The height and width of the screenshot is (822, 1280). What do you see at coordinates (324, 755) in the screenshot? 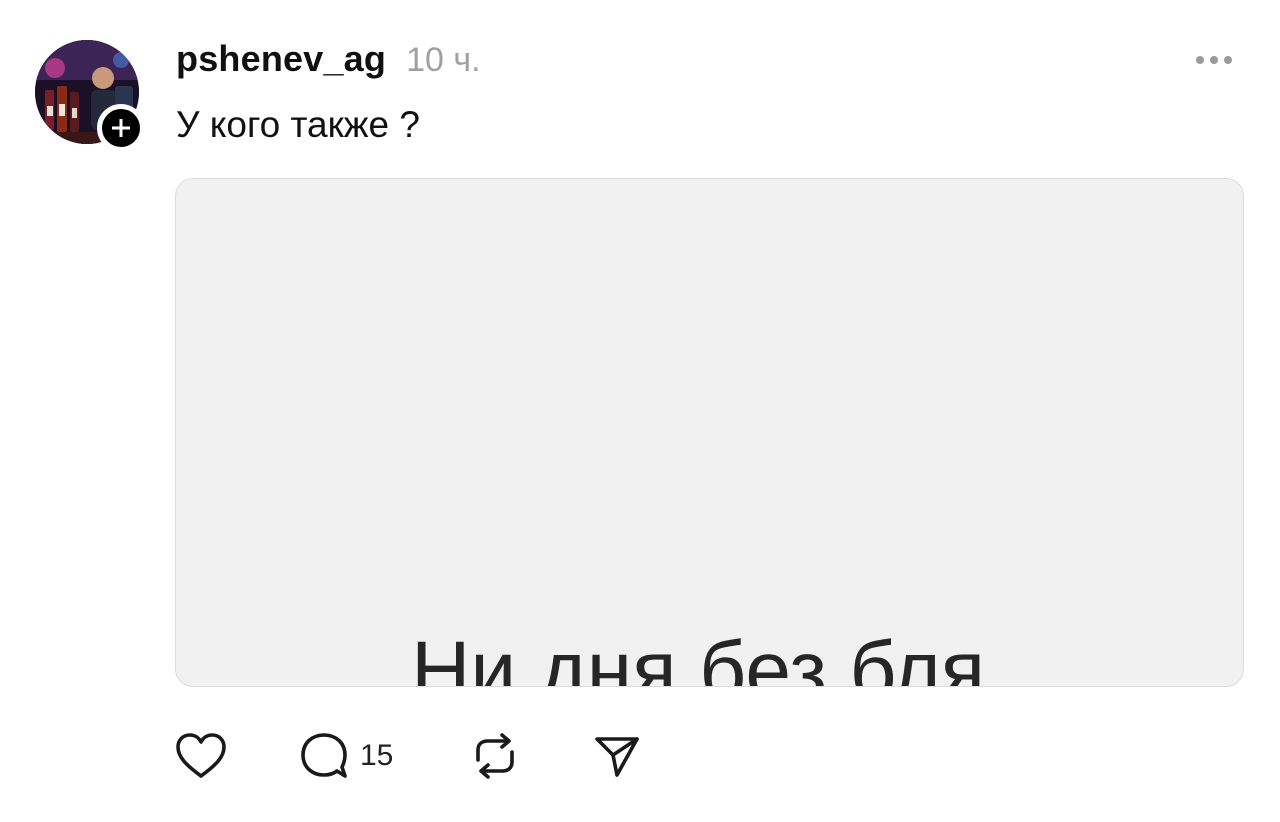
I see `comment-icon` at bounding box center [324, 755].